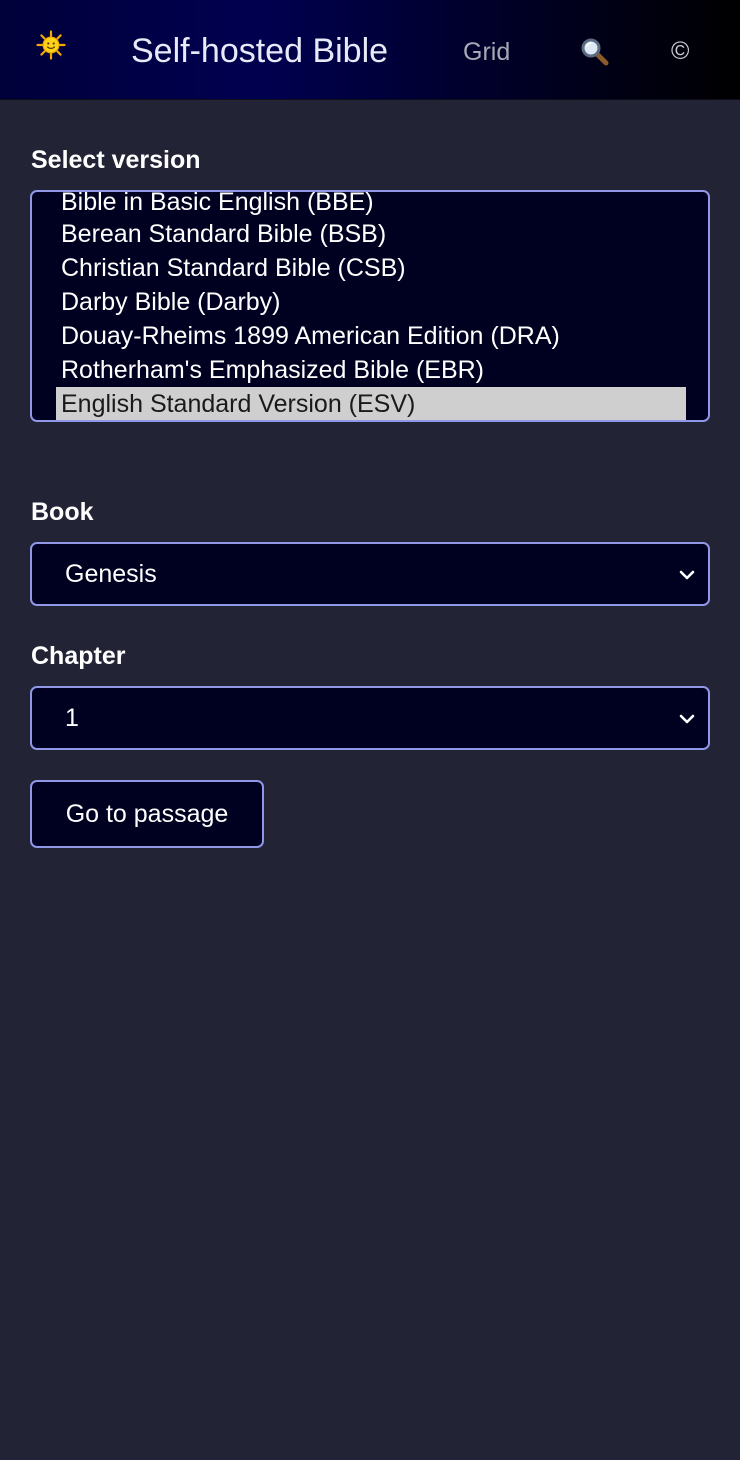 This screenshot has width=740, height=1460. I want to click on version-option: Rotherham's Emphasized Bible (EBR), so click(371, 370).